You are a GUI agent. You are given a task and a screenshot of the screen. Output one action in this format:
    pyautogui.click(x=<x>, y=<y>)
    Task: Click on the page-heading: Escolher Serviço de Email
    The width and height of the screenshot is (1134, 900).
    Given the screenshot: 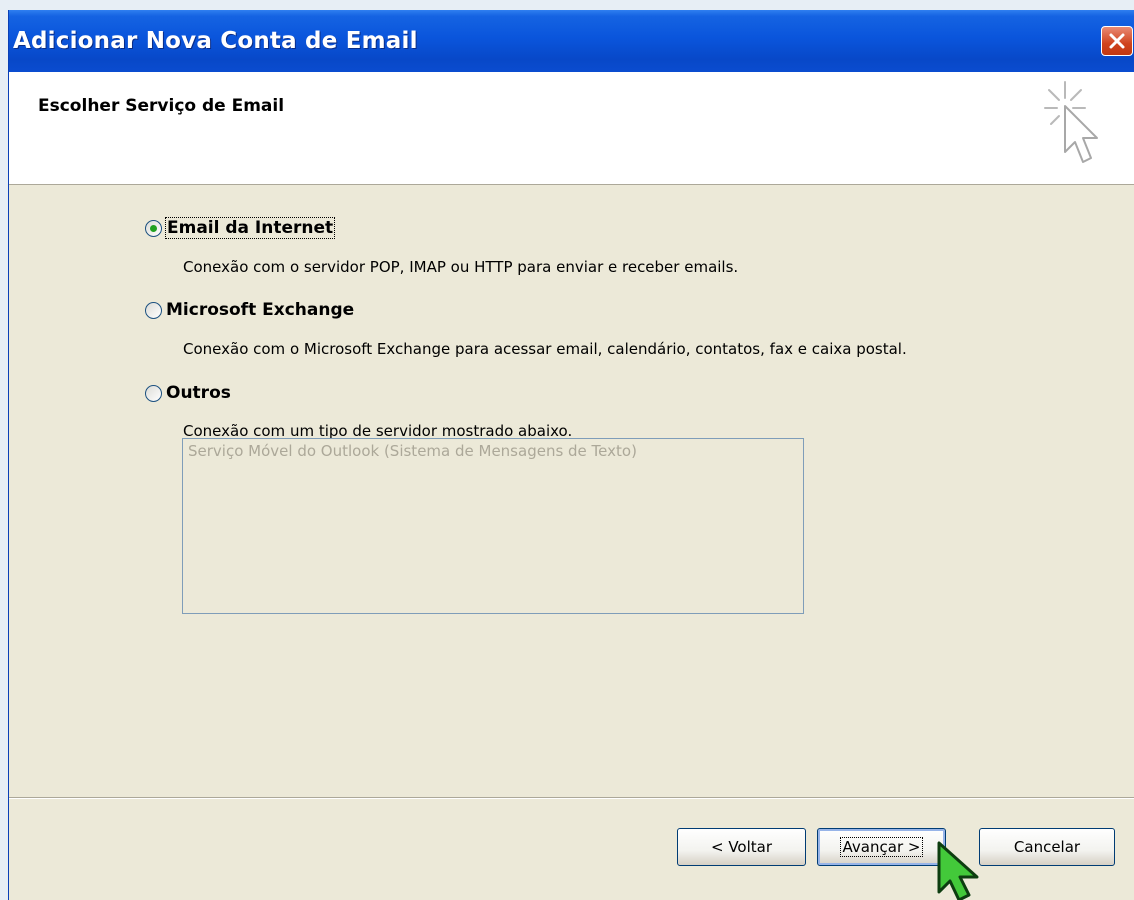 What is the action you would take?
    pyautogui.click(x=161, y=106)
    